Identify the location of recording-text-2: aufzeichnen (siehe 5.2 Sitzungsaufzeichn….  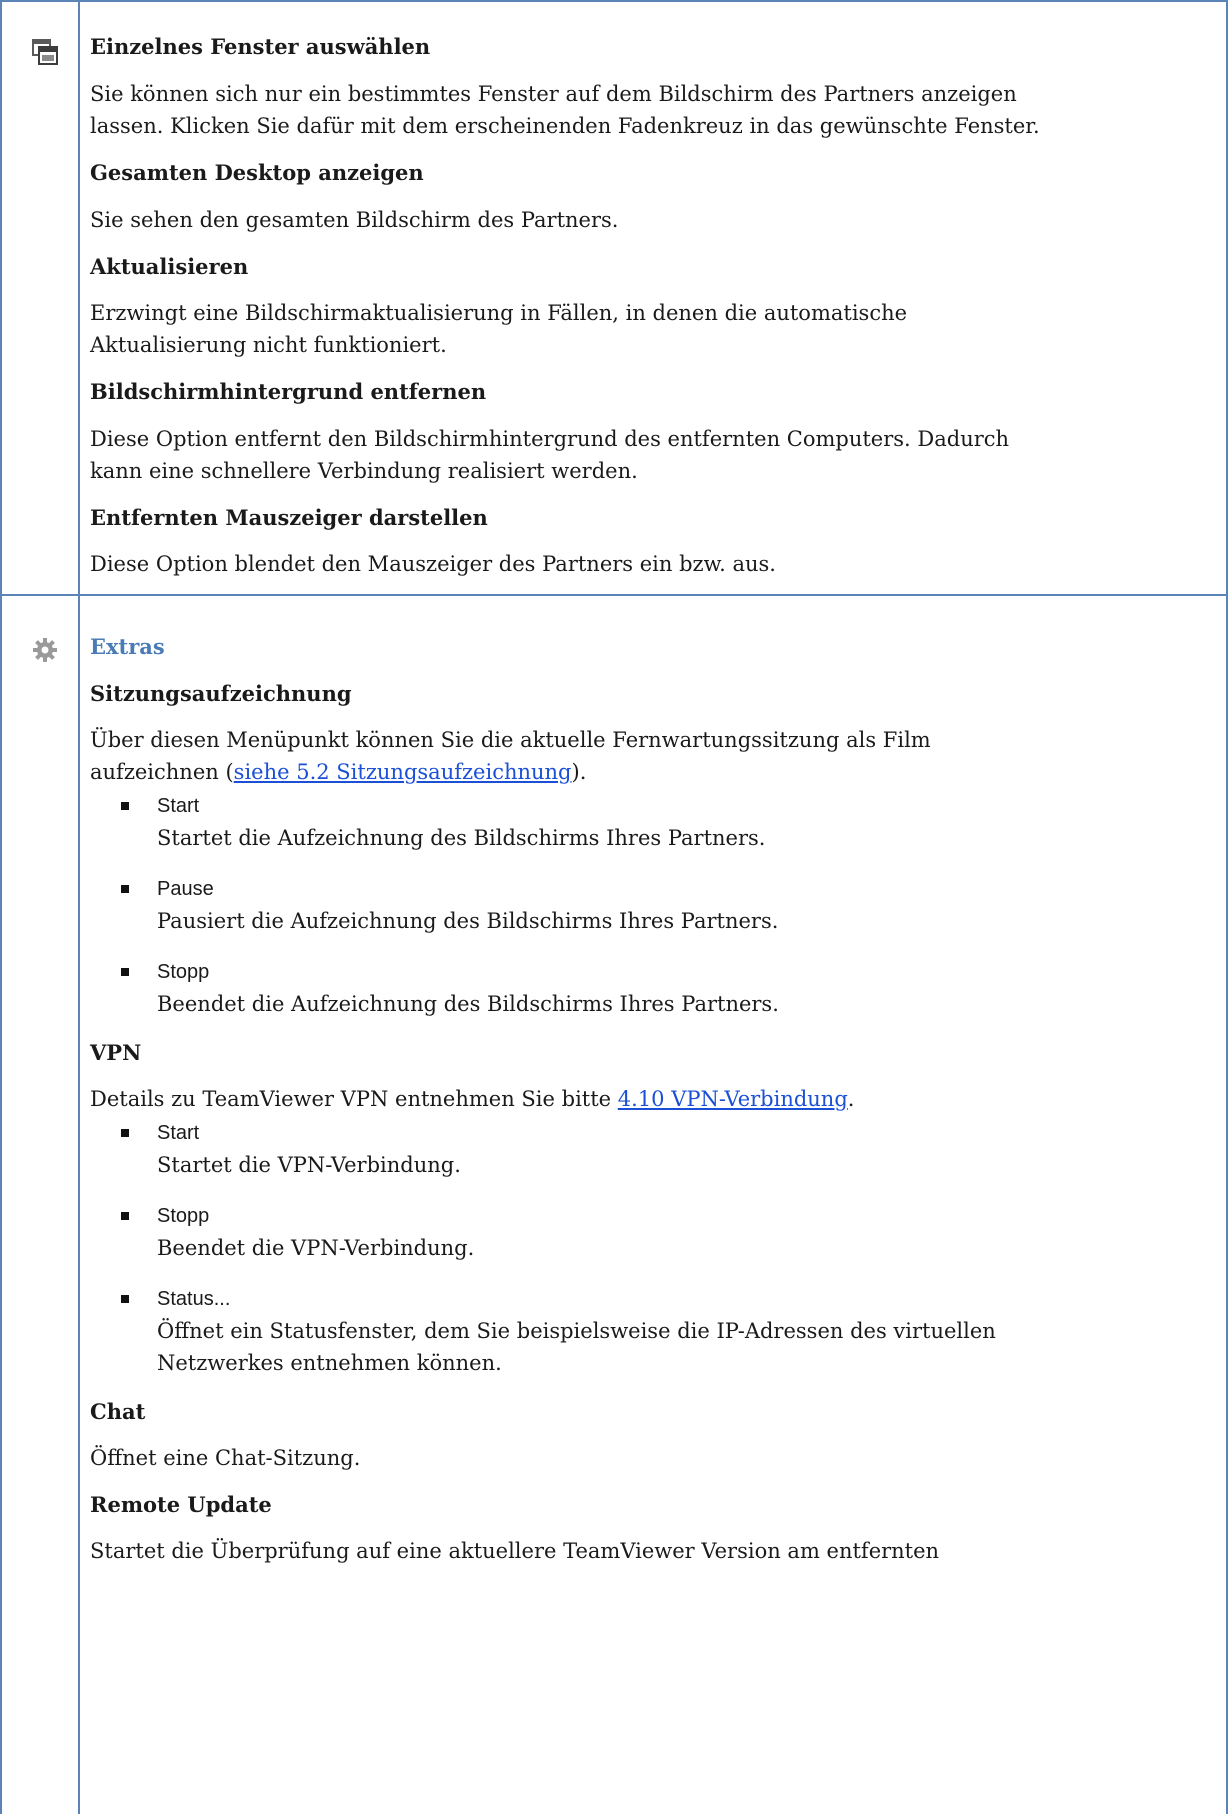
(650, 772).